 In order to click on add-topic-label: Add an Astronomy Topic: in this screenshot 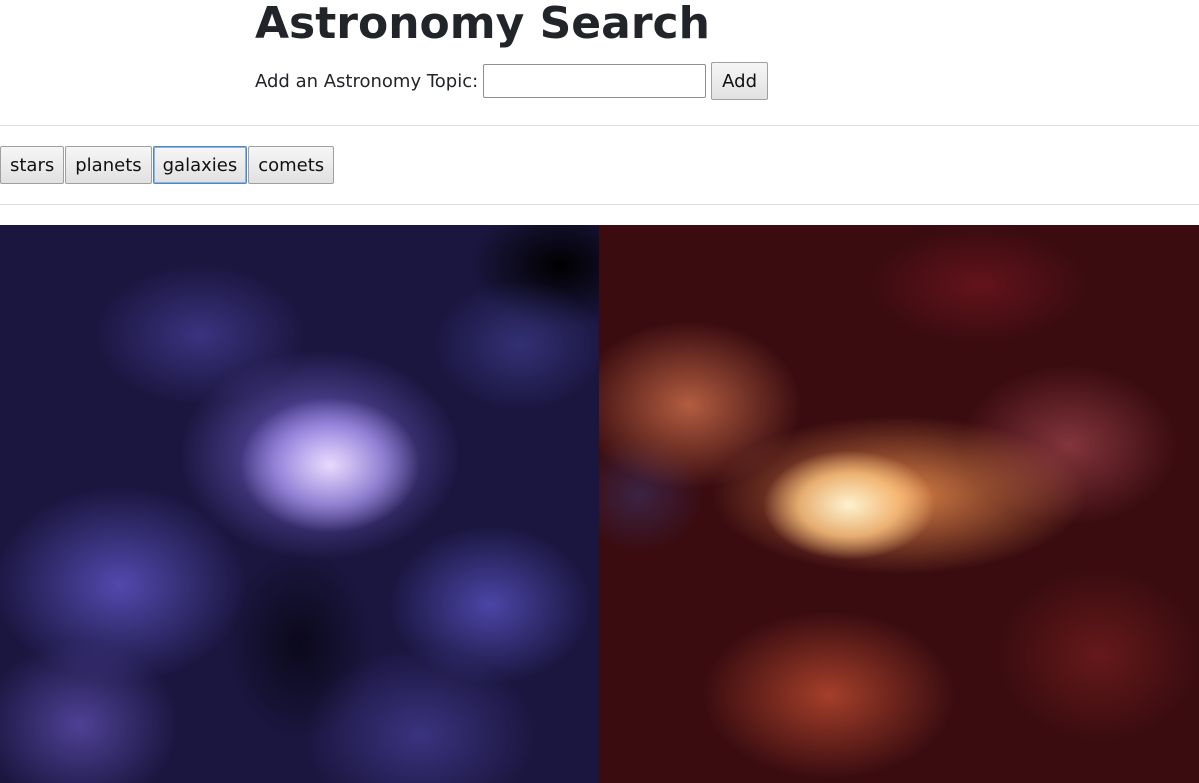, I will do `click(367, 81)`.